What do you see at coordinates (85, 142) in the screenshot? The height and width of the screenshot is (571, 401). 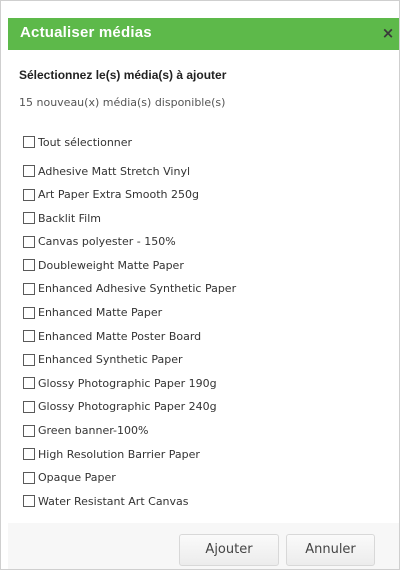 I see `select-all-label: Tout sélectionner` at bounding box center [85, 142].